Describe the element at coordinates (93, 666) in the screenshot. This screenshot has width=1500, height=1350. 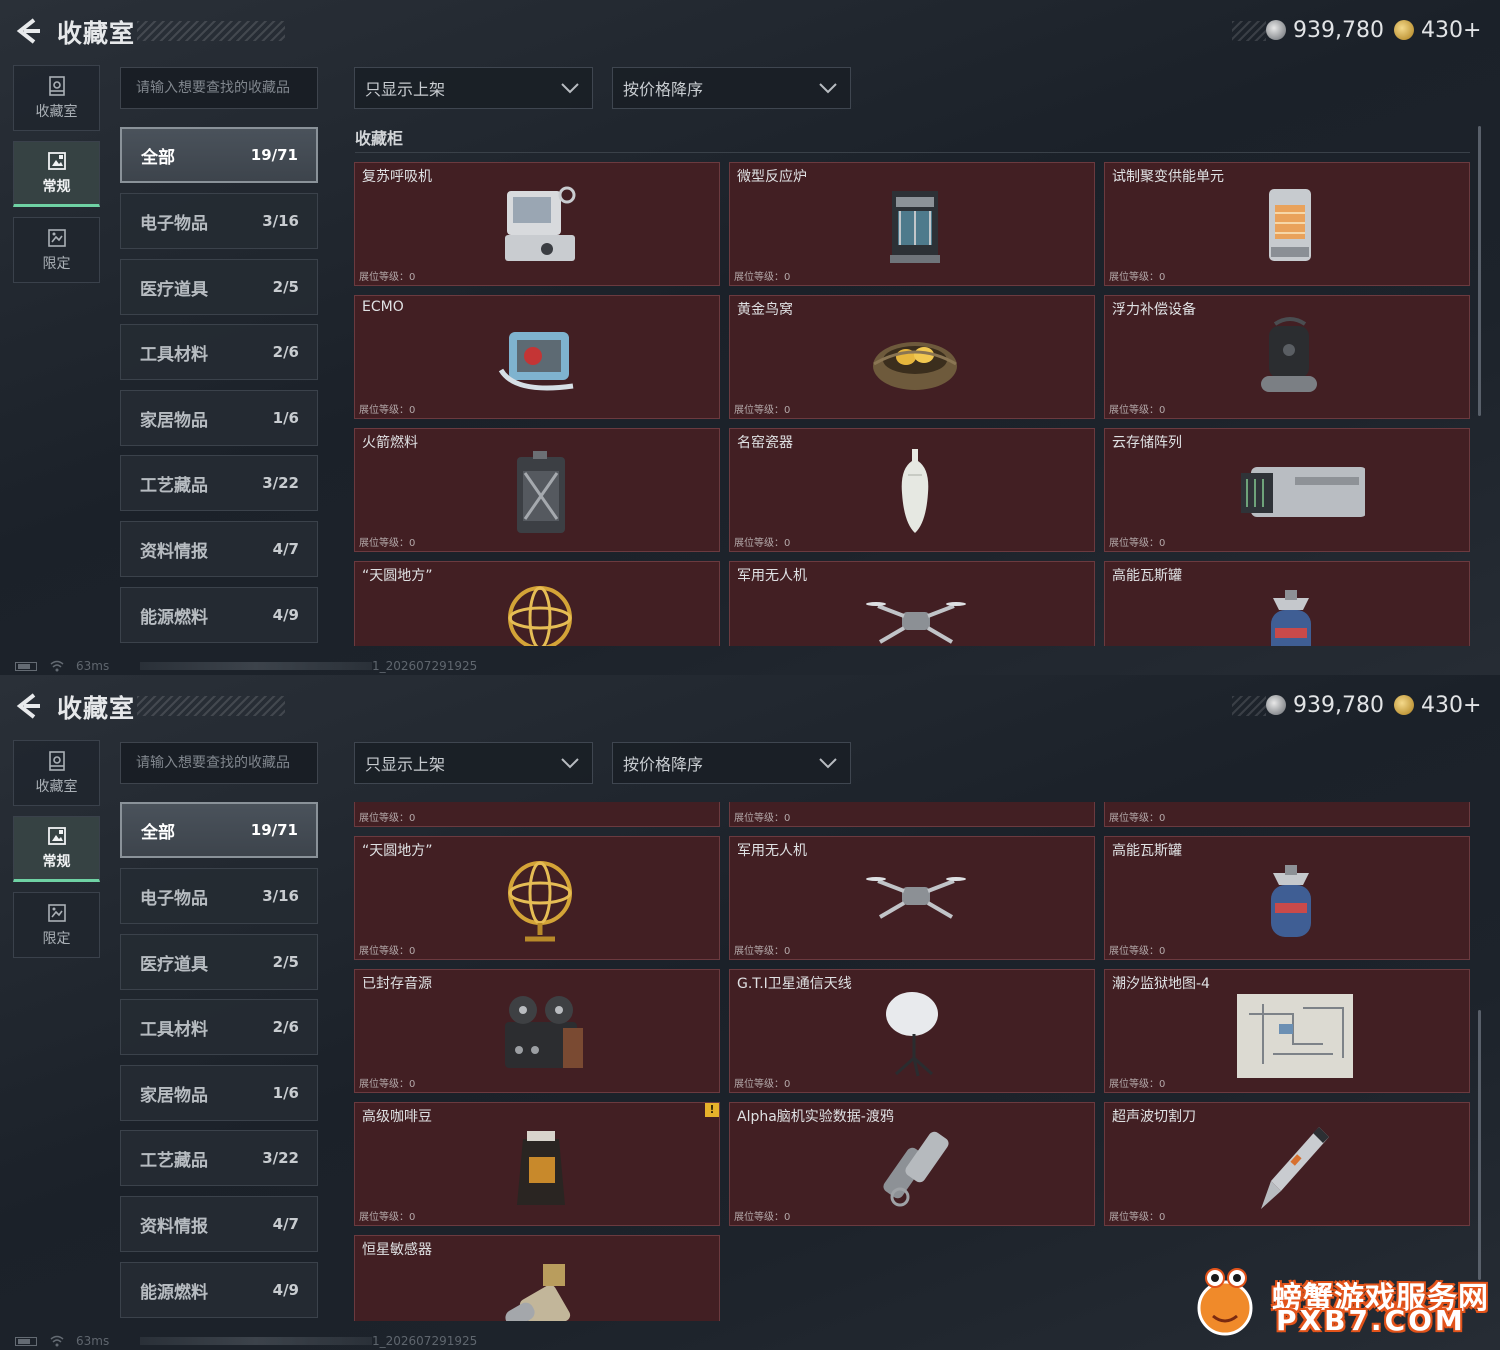
I see `ping-readout: 63ms` at that location.